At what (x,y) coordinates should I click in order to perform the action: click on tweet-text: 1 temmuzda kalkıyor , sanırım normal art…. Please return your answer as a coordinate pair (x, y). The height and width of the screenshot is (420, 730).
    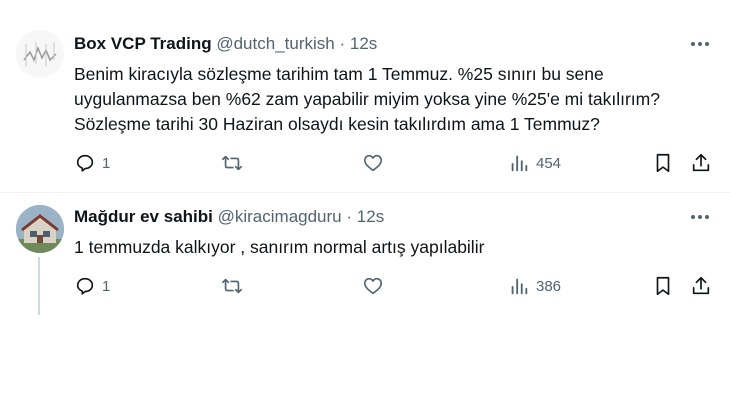
    Looking at the image, I should click on (279, 247).